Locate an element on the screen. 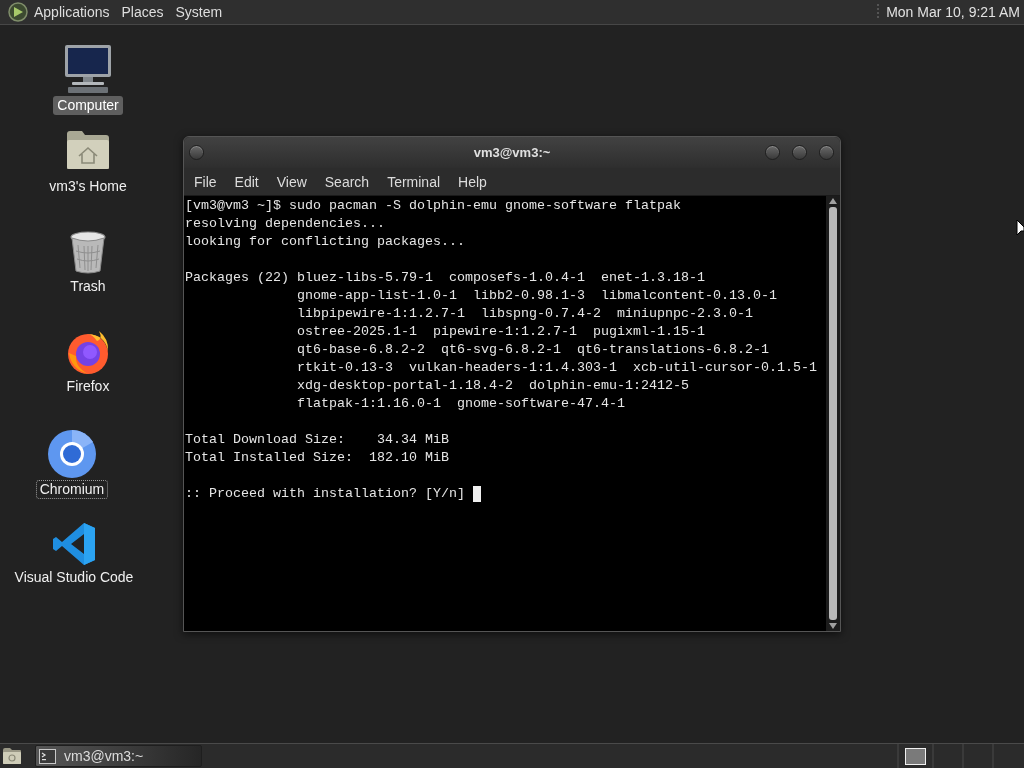 The width and height of the screenshot is (1024, 768). package-list-line: xdg-desktop-portal-1.18.4-2 dolphin-emu-1:2412-5 is located at coordinates (493, 386).